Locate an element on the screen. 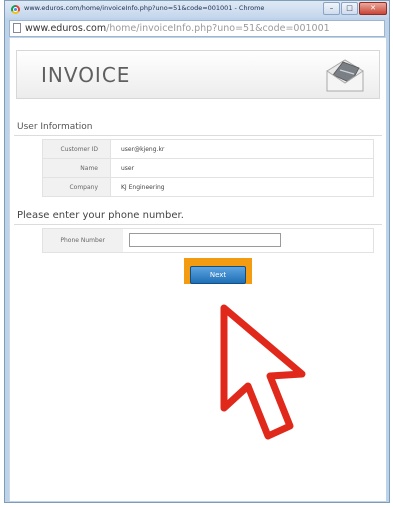  minimize-button: – is located at coordinates (331, 8).